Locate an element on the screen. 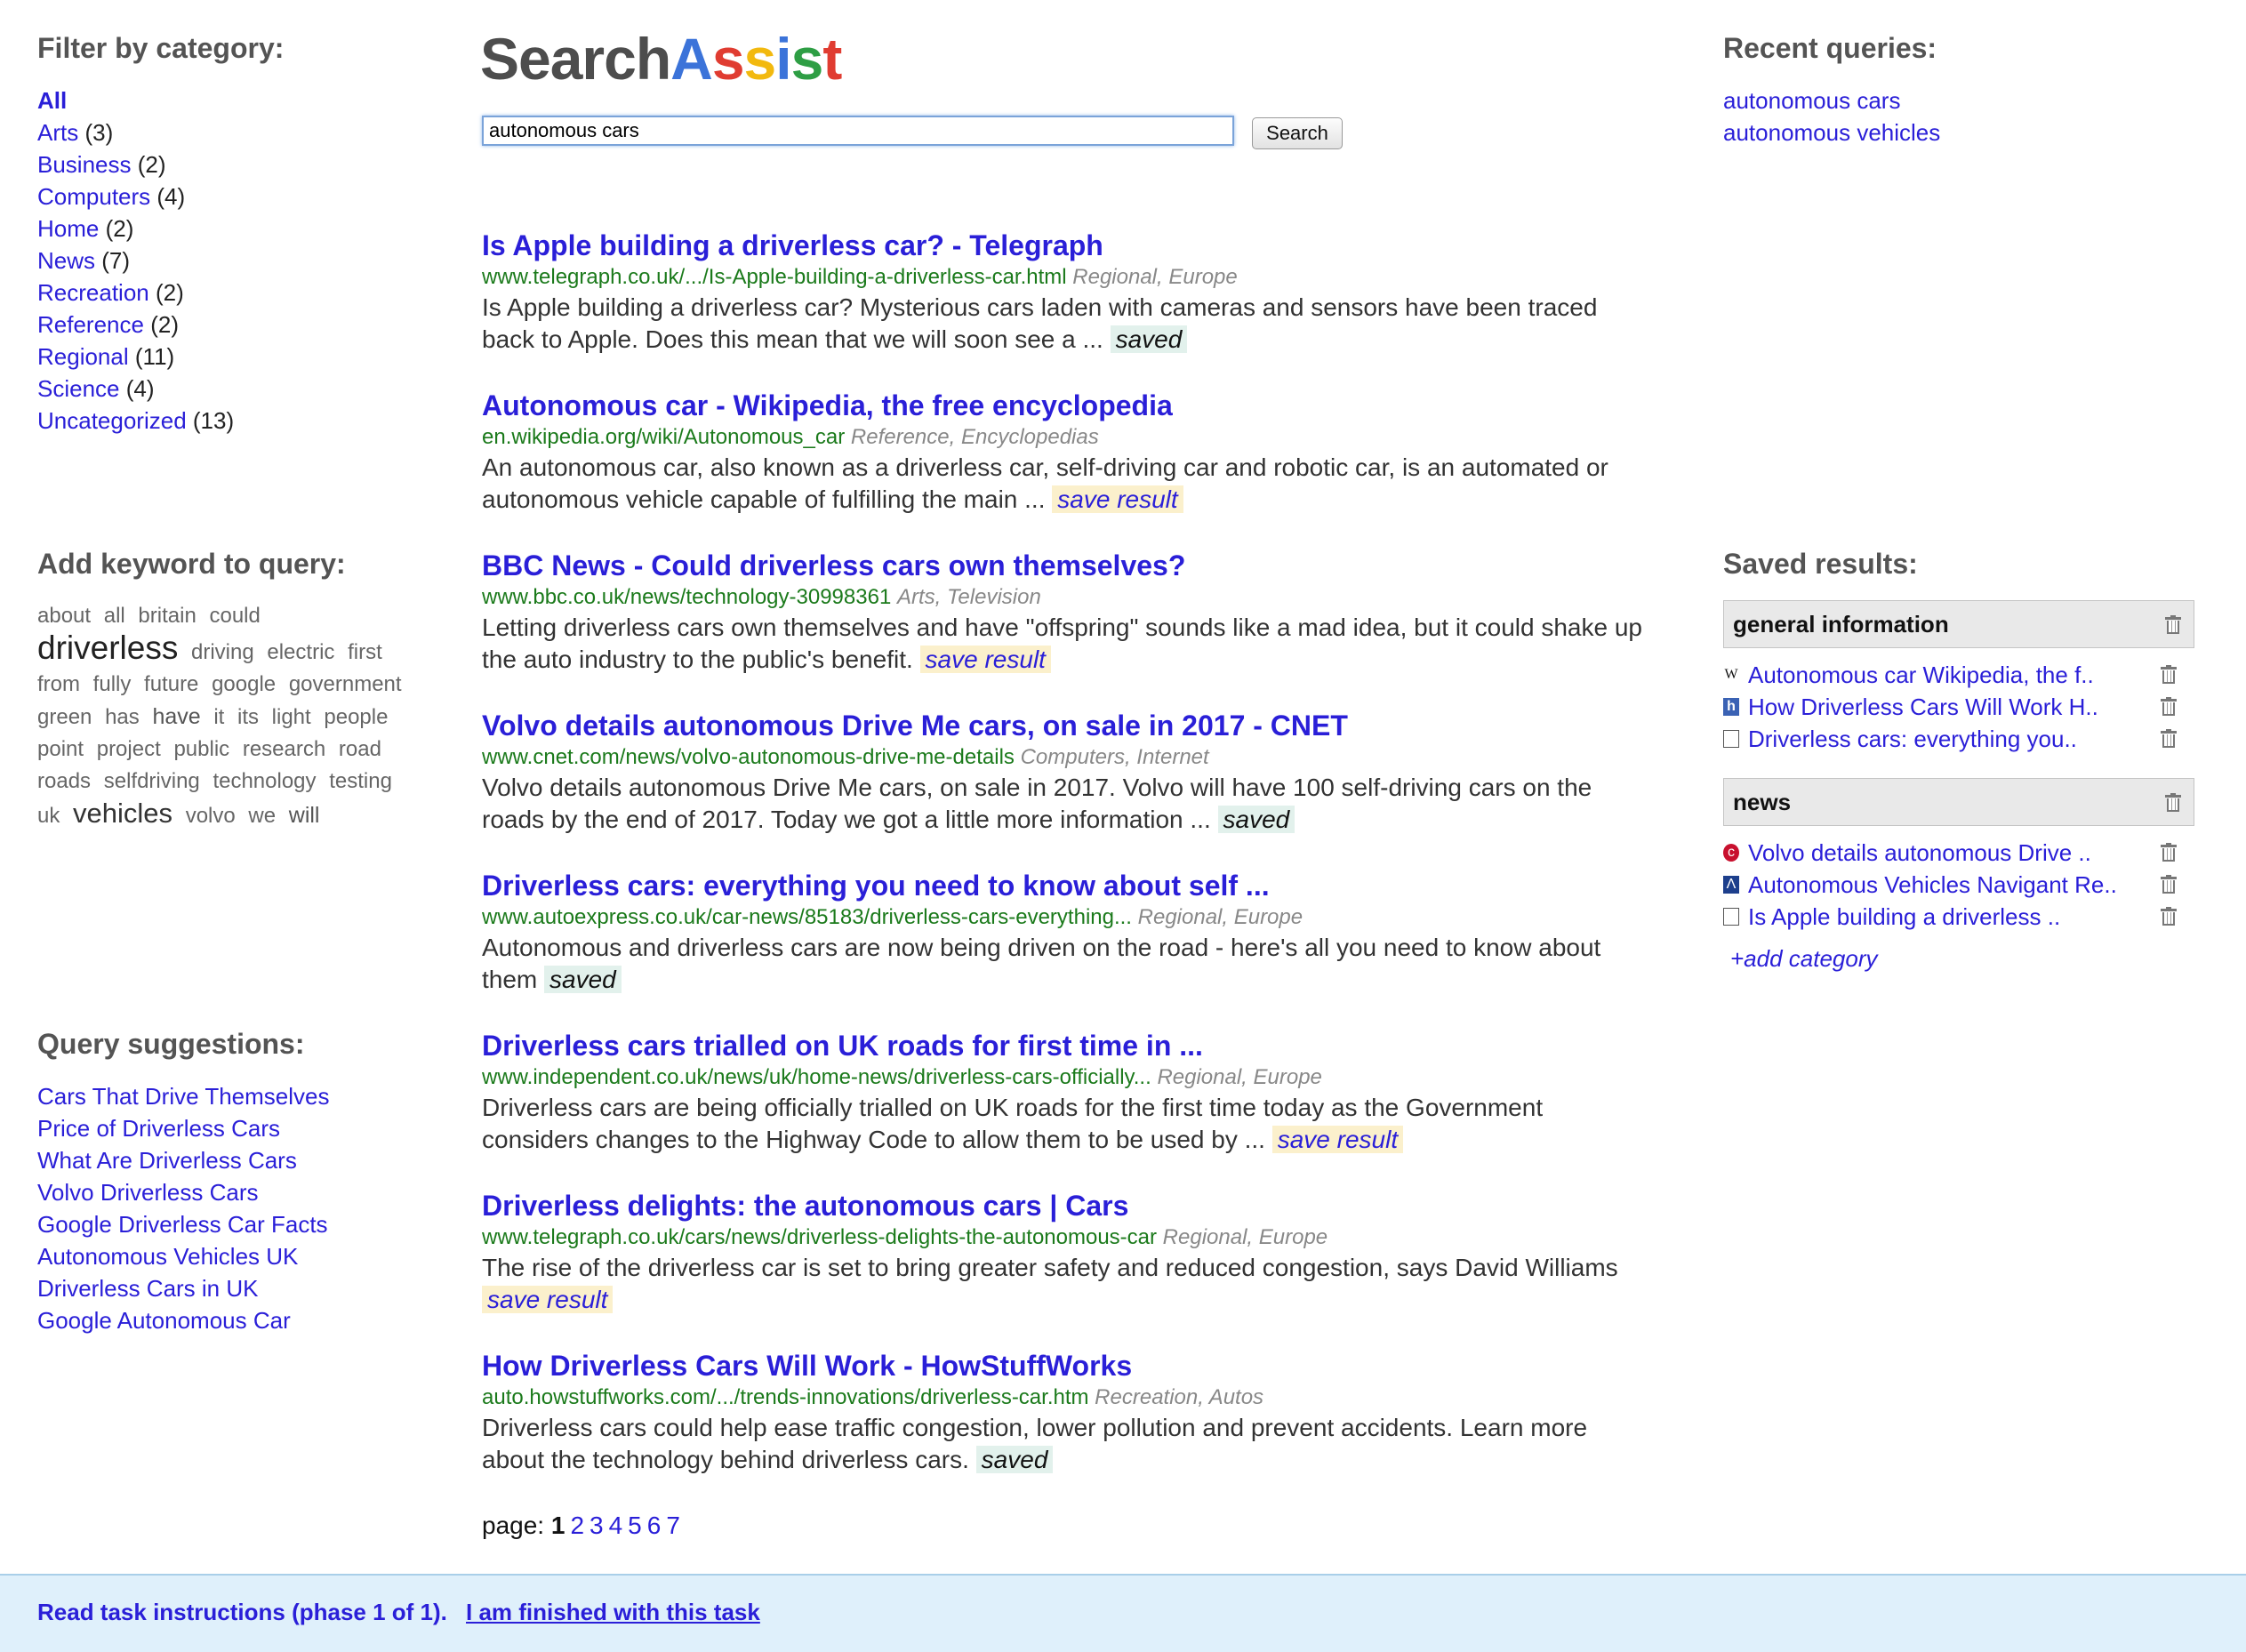  suggestion-link: Google Driverless Car Facts is located at coordinates (182, 1225).